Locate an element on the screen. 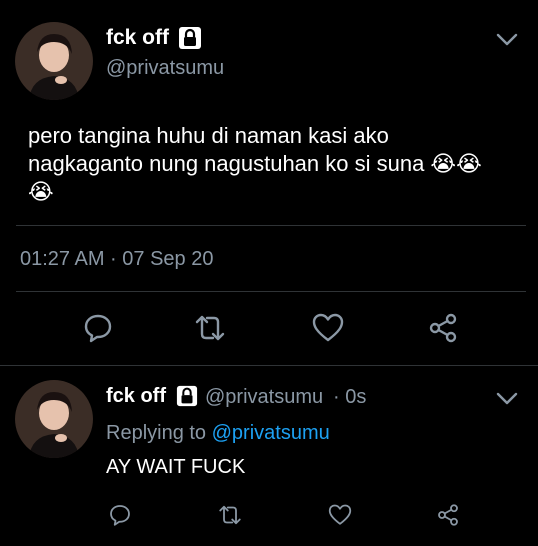 The width and height of the screenshot is (538, 546). reply-text: AY WAIT FUCK is located at coordinates (176, 467).